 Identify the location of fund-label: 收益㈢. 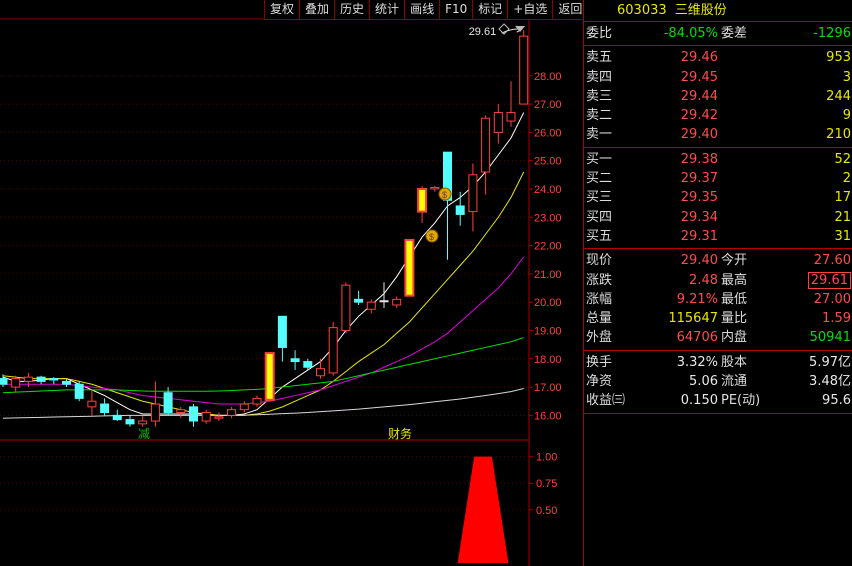
(606, 401).